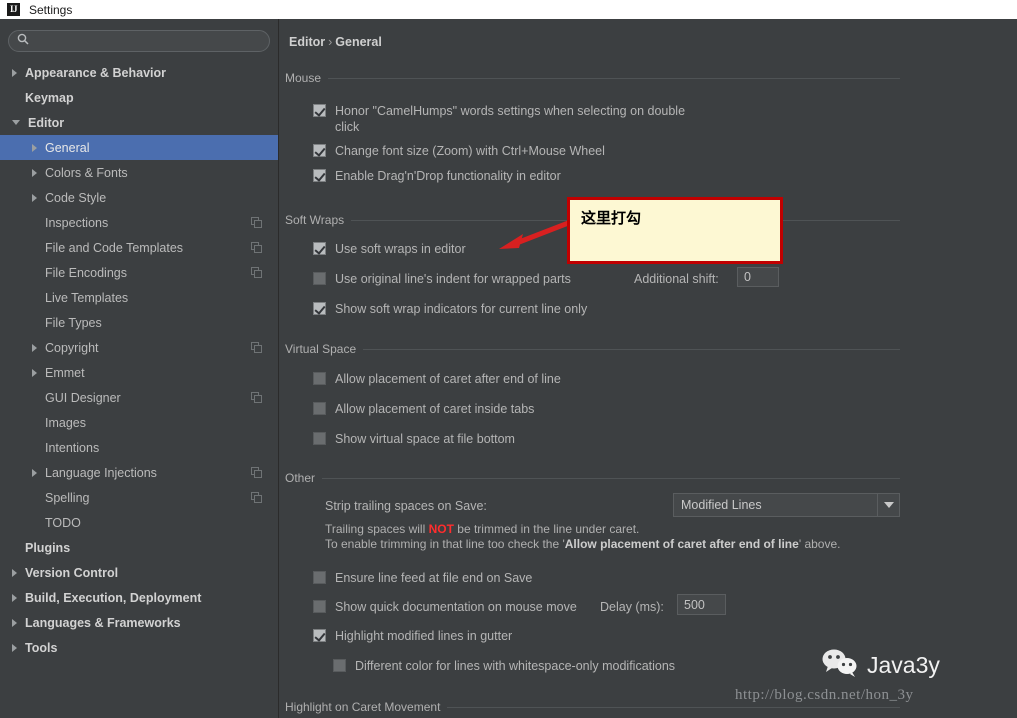 This screenshot has width=1017, height=718. What do you see at coordinates (319, 308) in the screenshot?
I see `checkbox-show-soft-wrap-indicators` at bounding box center [319, 308].